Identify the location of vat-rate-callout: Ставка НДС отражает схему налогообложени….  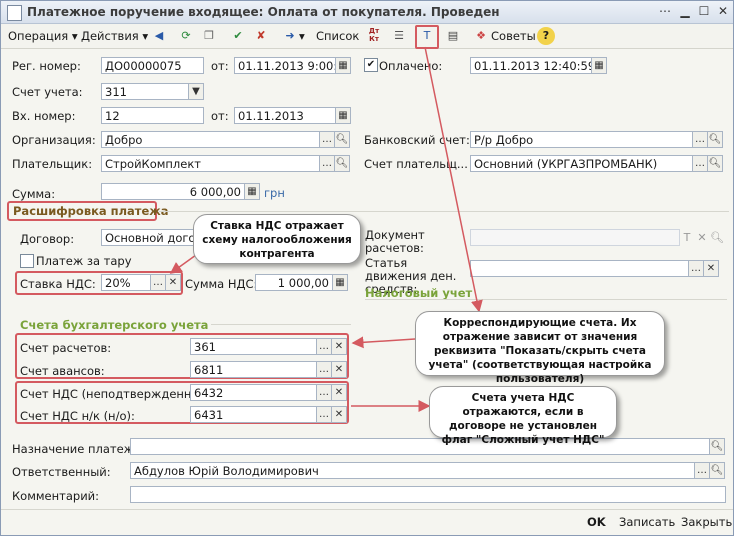
(277, 239).